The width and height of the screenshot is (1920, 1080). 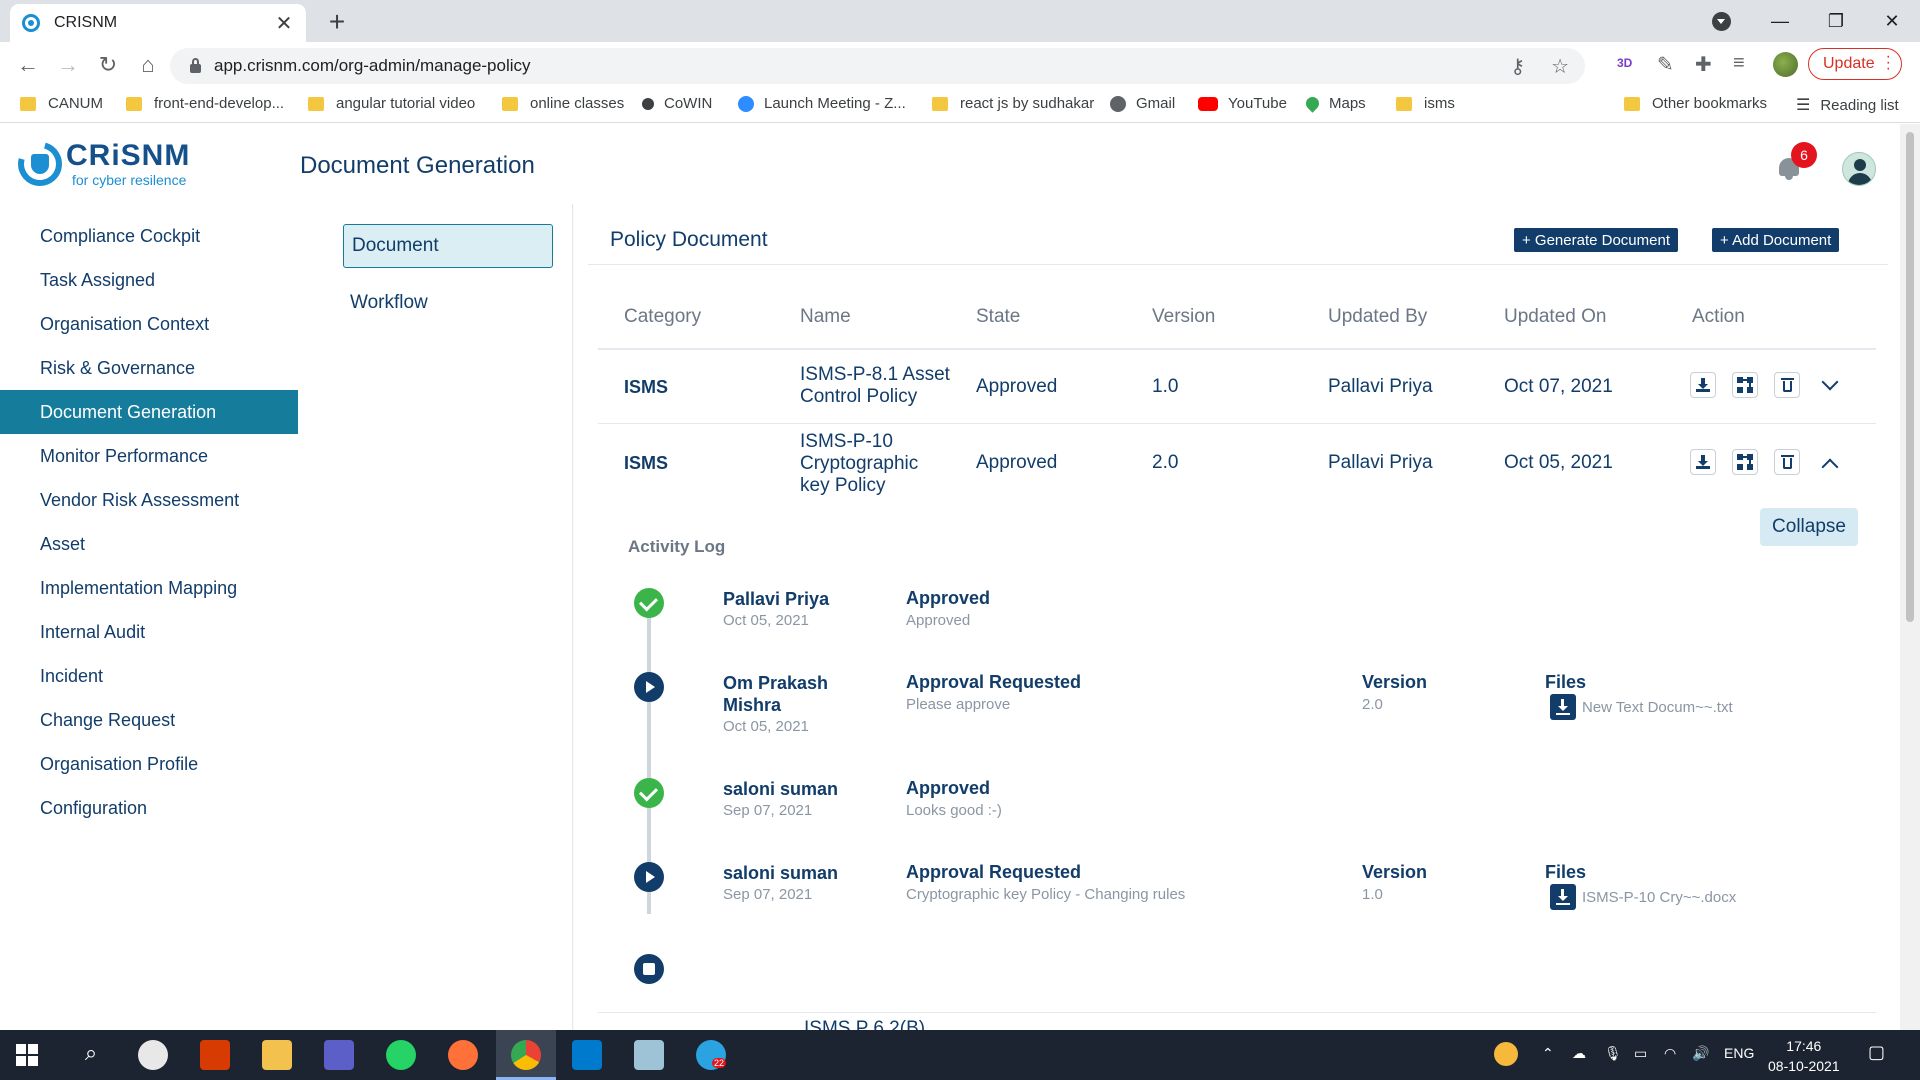 I want to click on lock-icon, so click(x=195, y=65).